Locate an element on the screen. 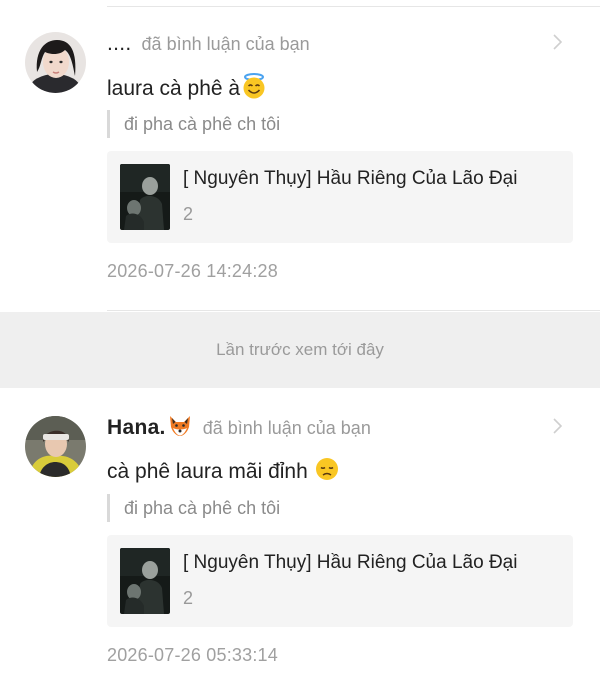 The width and height of the screenshot is (600, 683). timestamp: 2026-07-26 14:24:28 is located at coordinates (192, 271).